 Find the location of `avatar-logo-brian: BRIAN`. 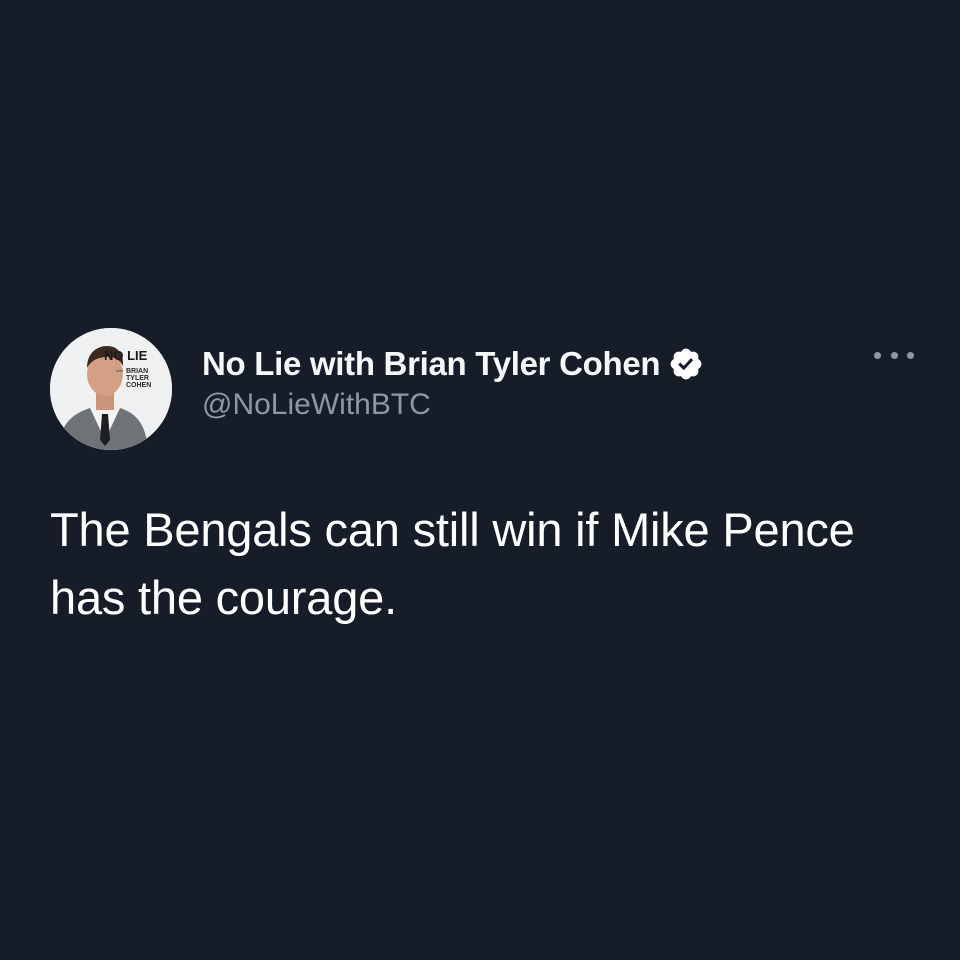

avatar-logo-brian: BRIAN is located at coordinates (137, 371).